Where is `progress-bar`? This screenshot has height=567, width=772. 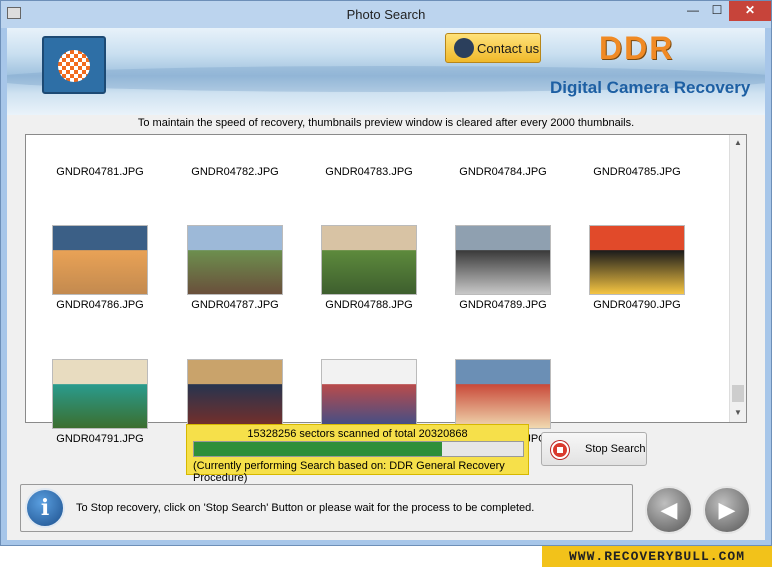
progress-bar is located at coordinates (358, 449).